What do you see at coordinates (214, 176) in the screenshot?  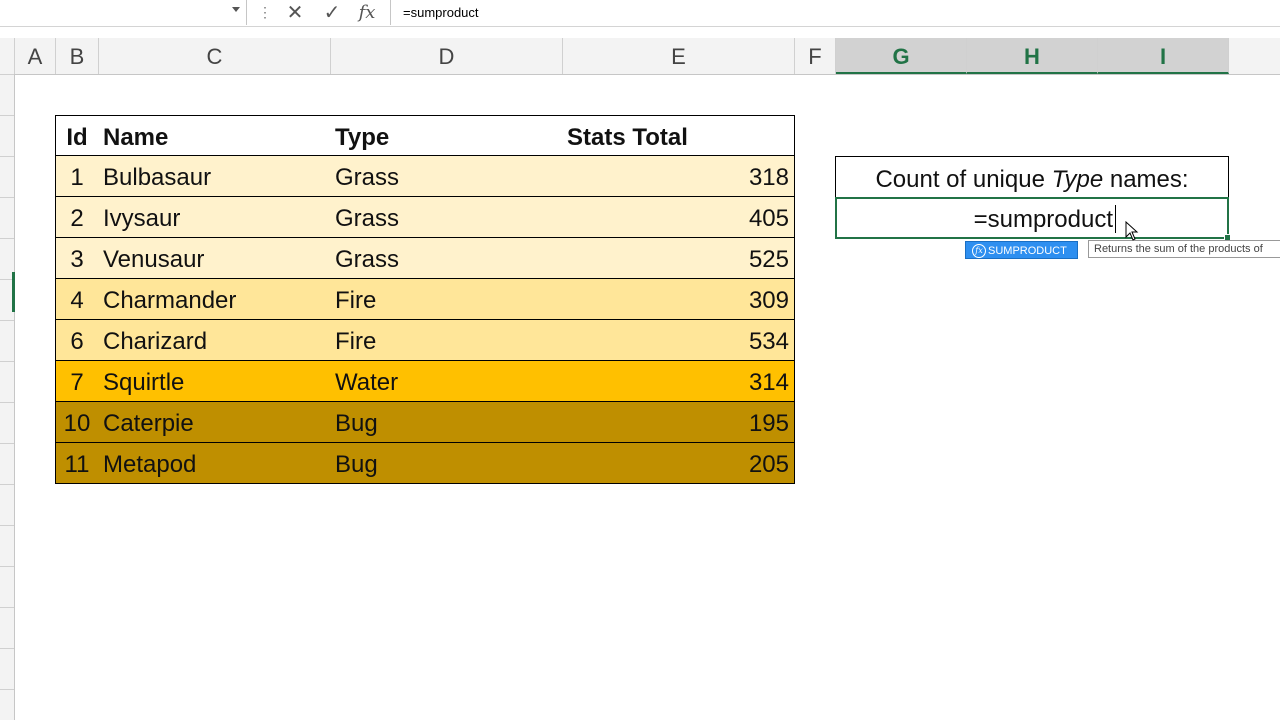 I see `cell-name: Bulbasaur` at bounding box center [214, 176].